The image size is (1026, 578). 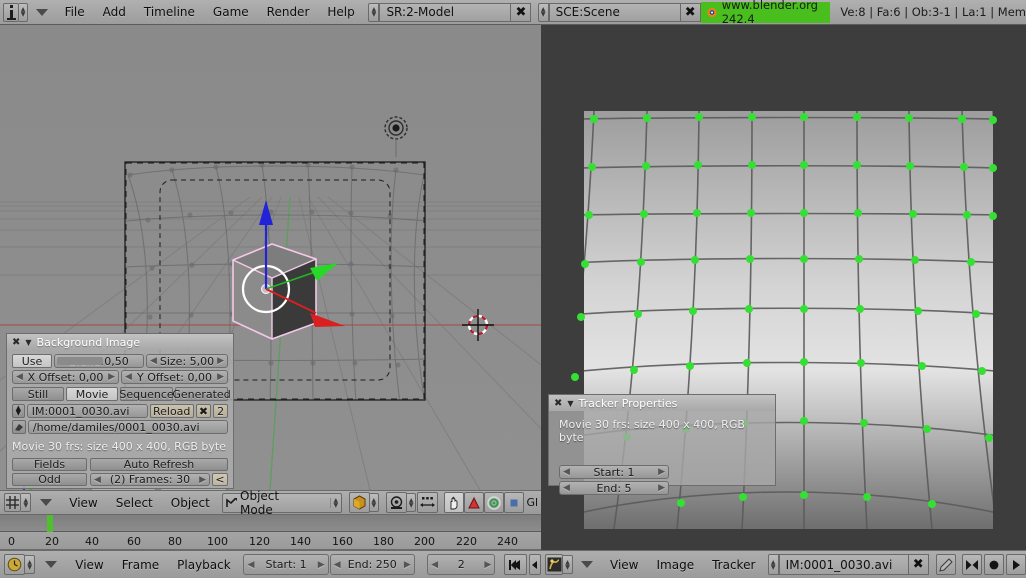 I want to click on source-tab-movie: Movie, so click(x=92, y=394).